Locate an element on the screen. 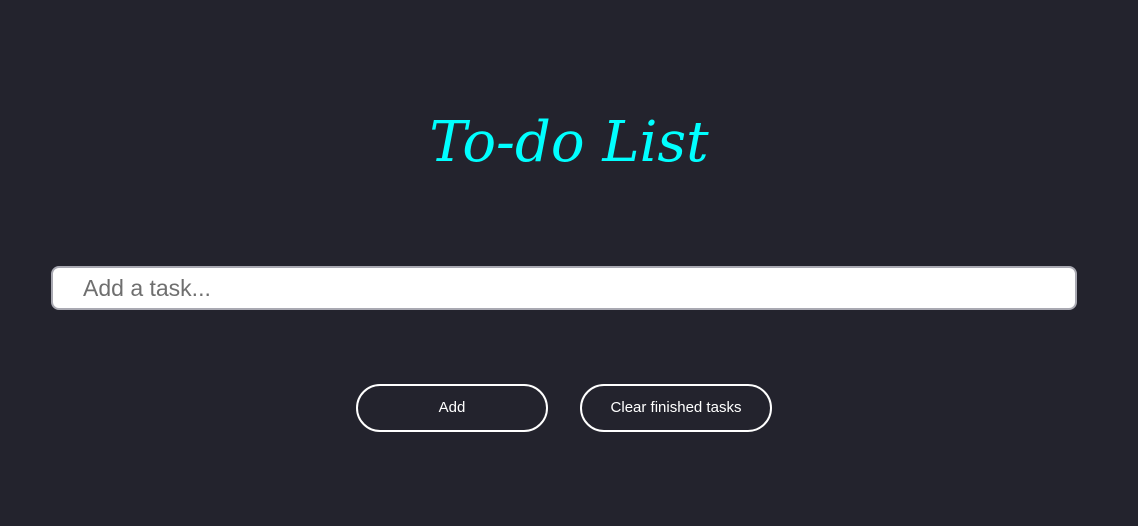  task-input is located at coordinates (564, 288).